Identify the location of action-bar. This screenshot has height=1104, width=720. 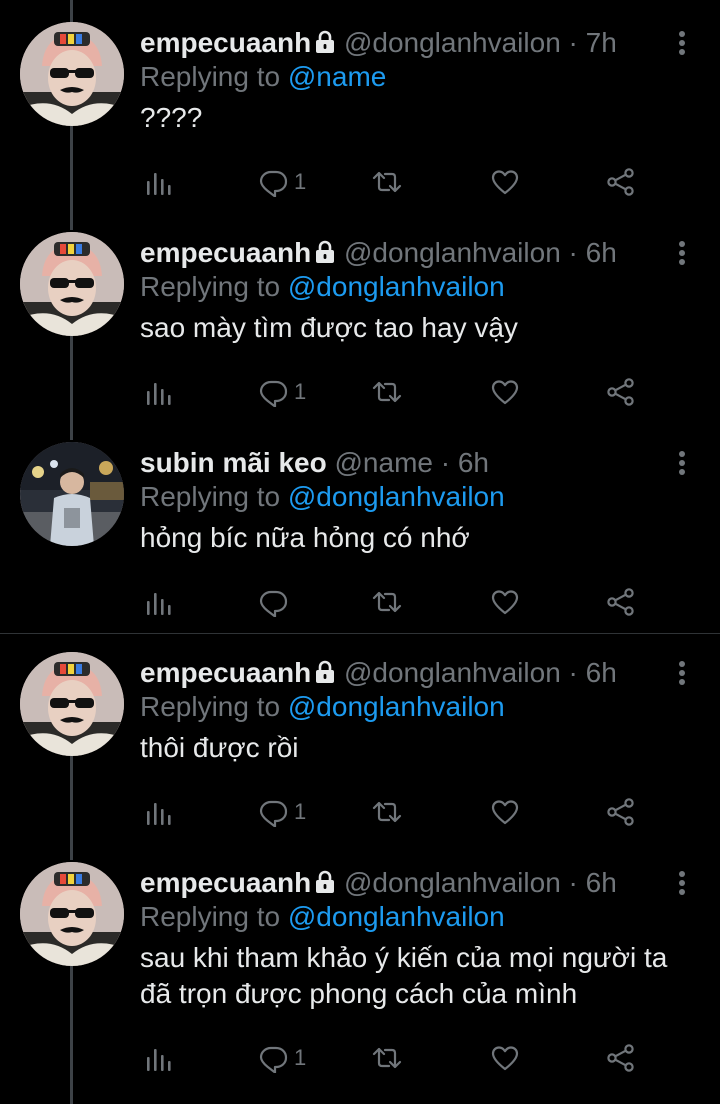
(400, 602).